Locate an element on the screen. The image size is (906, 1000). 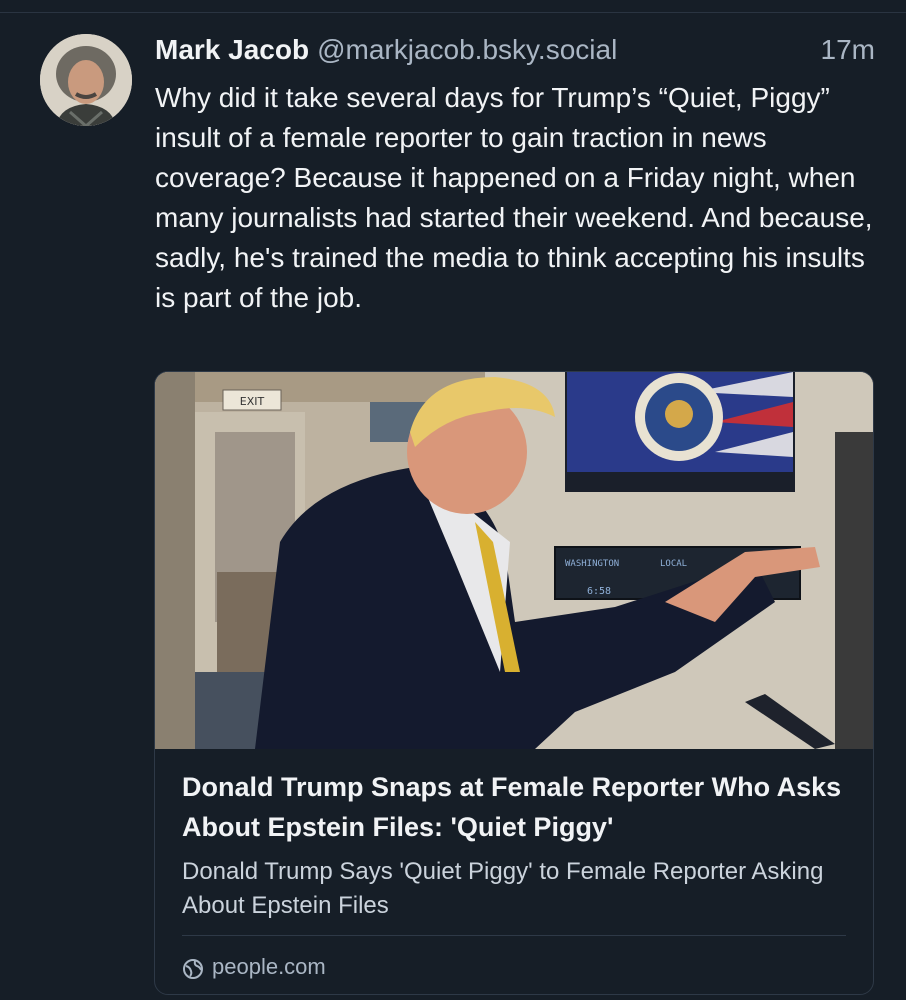
author-handle: @markjacob.bsky.social is located at coordinates (467, 49).